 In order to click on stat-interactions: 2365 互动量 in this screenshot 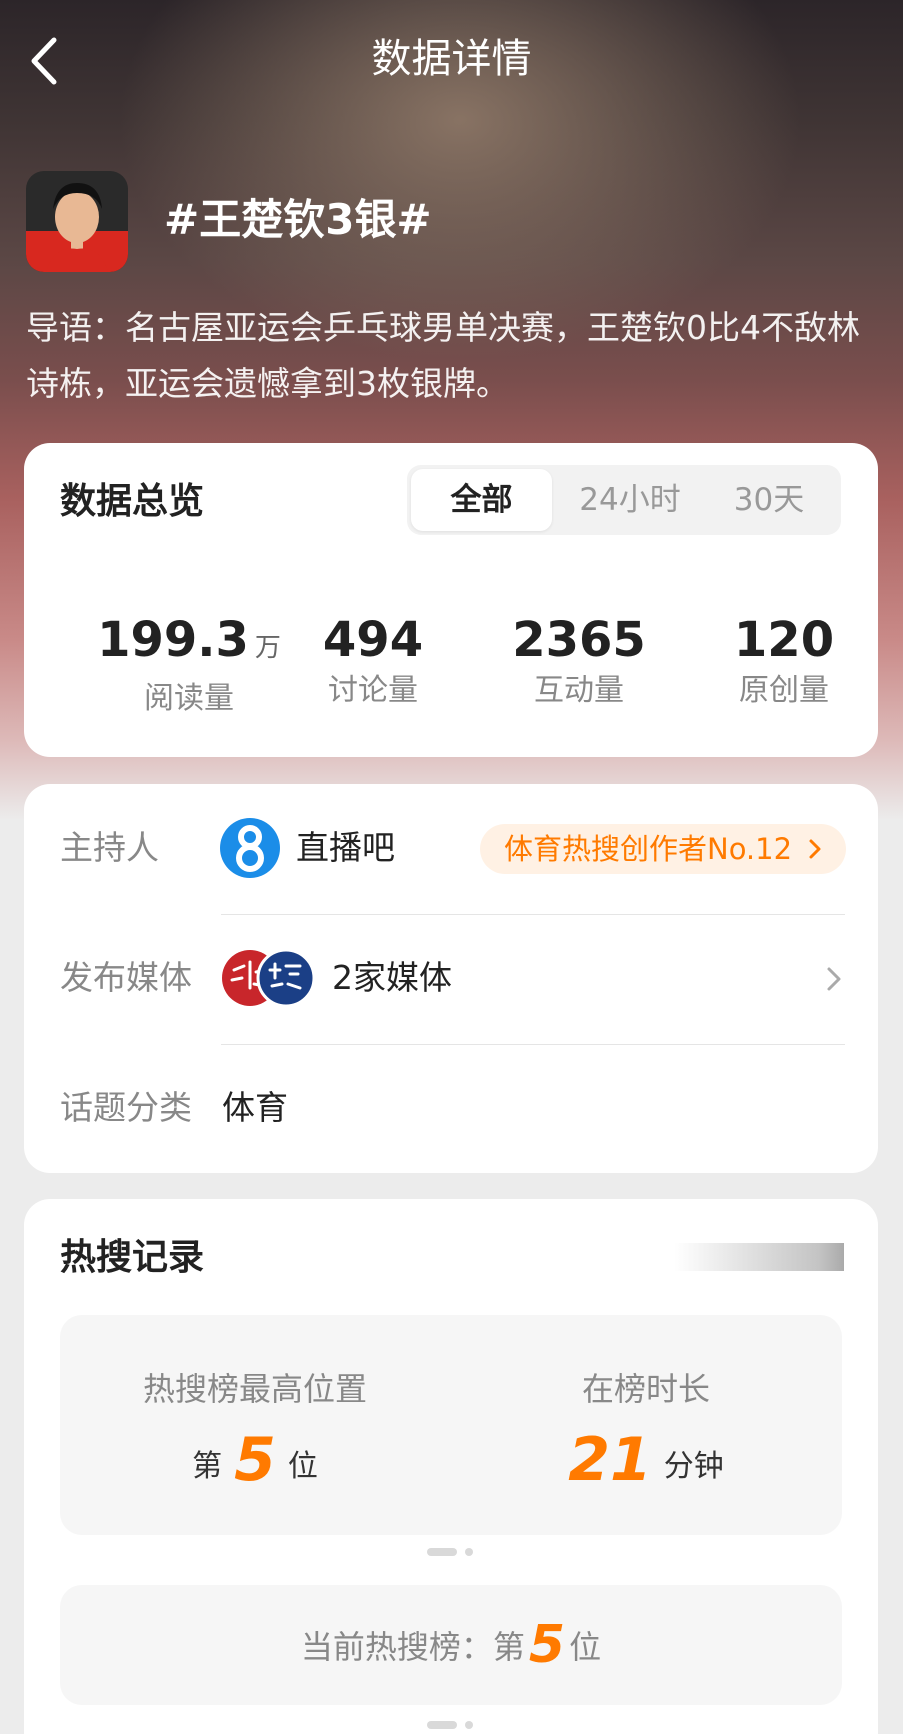, I will do `click(579, 661)`.